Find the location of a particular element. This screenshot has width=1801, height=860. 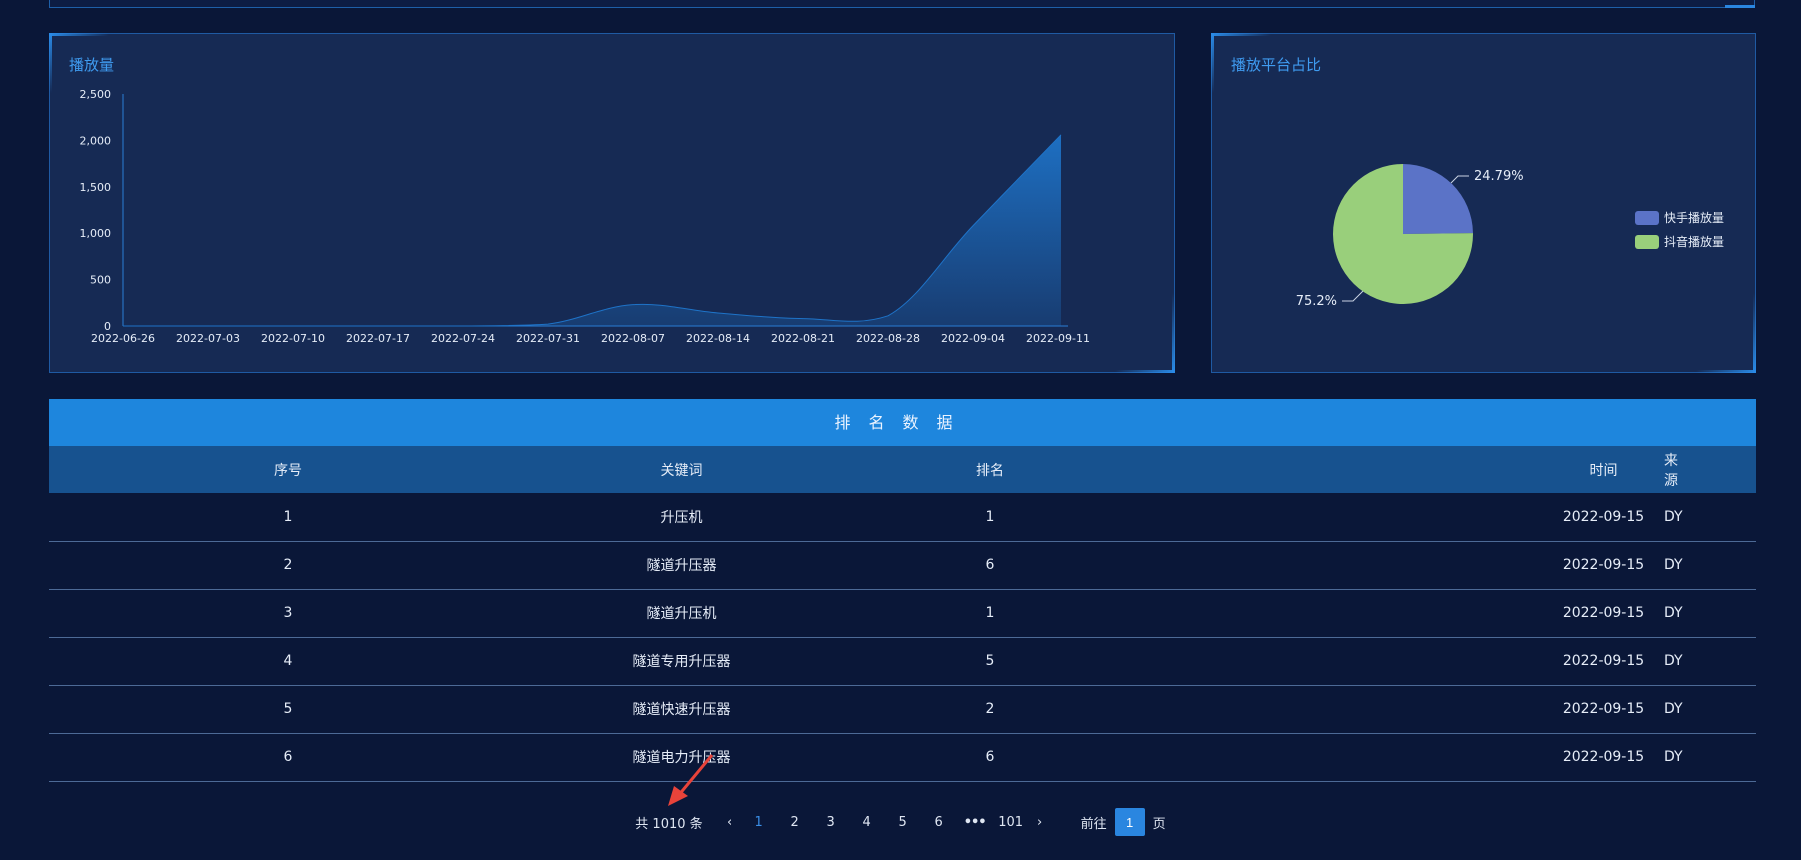

x-tick-label: 2022-09-04 is located at coordinates (973, 338).